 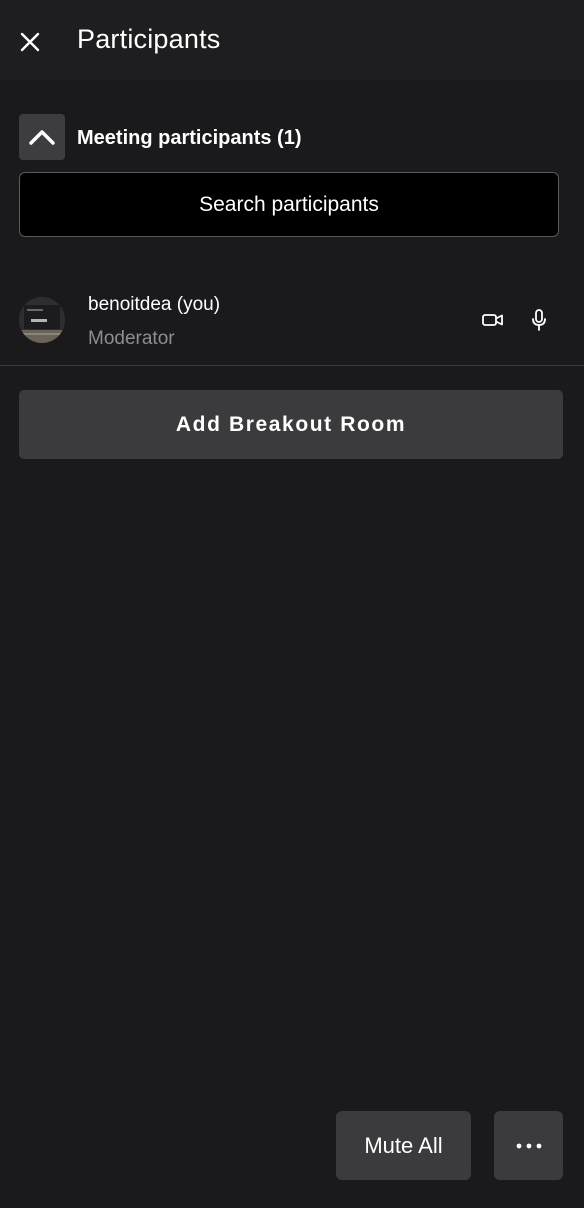 I want to click on close-icon, so click(x=30, y=42).